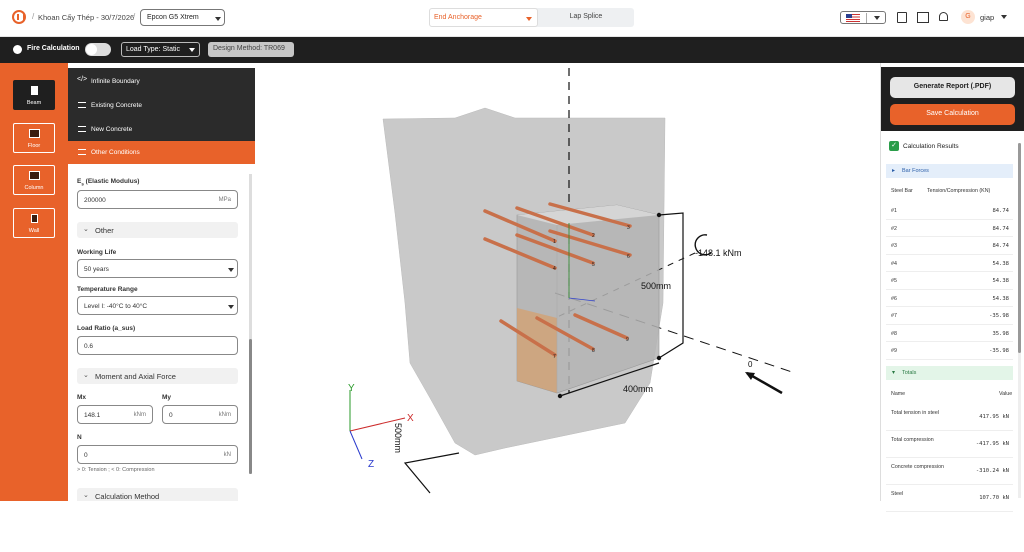  Describe the element at coordinates (250, 324) in the screenshot. I see `form-scrollbar` at that location.